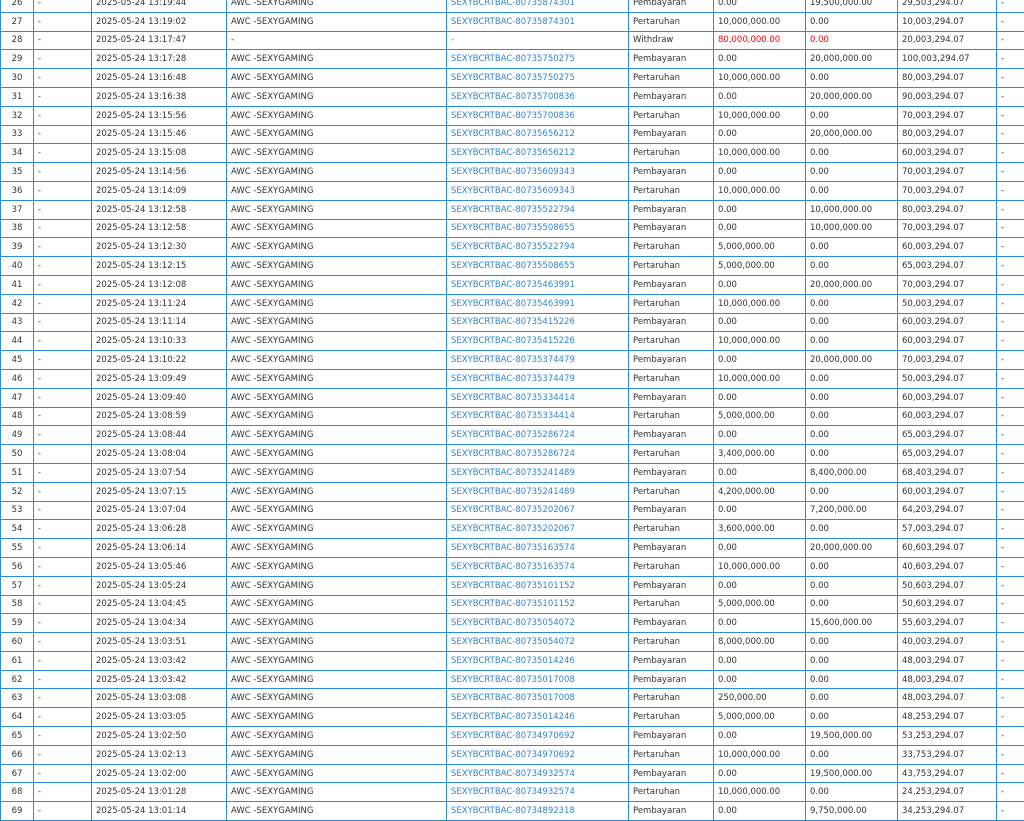 This screenshot has height=821, width=1024. What do you see at coordinates (947, 660) in the screenshot?
I see `balance-cell: 48,003,294.07` at bounding box center [947, 660].